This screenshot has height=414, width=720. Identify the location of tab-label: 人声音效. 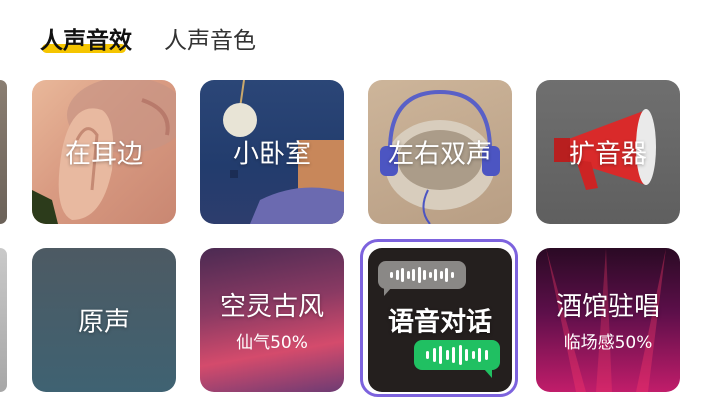
(86, 41).